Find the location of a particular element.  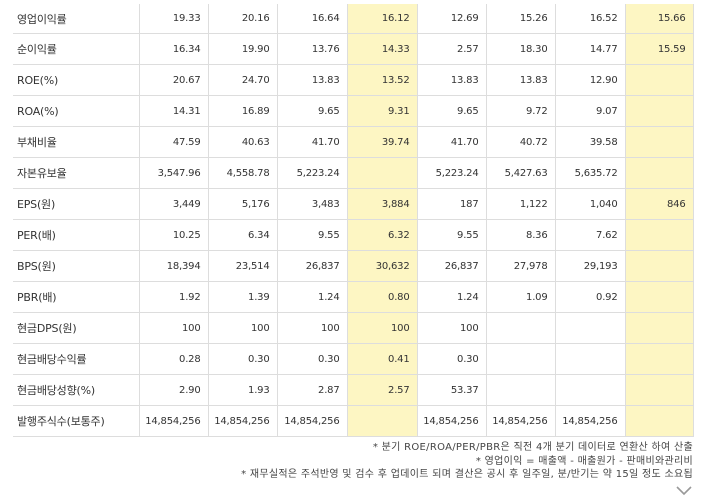

row-label: PER(배) is located at coordinates (76, 235).